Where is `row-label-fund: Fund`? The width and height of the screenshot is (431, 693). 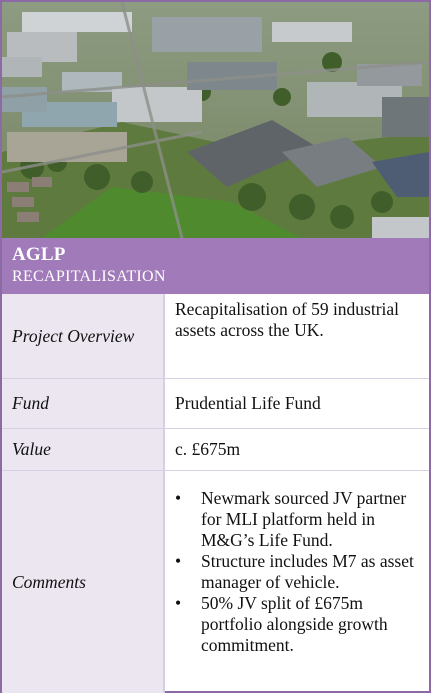
row-label-fund: Fund is located at coordinates (82, 403).